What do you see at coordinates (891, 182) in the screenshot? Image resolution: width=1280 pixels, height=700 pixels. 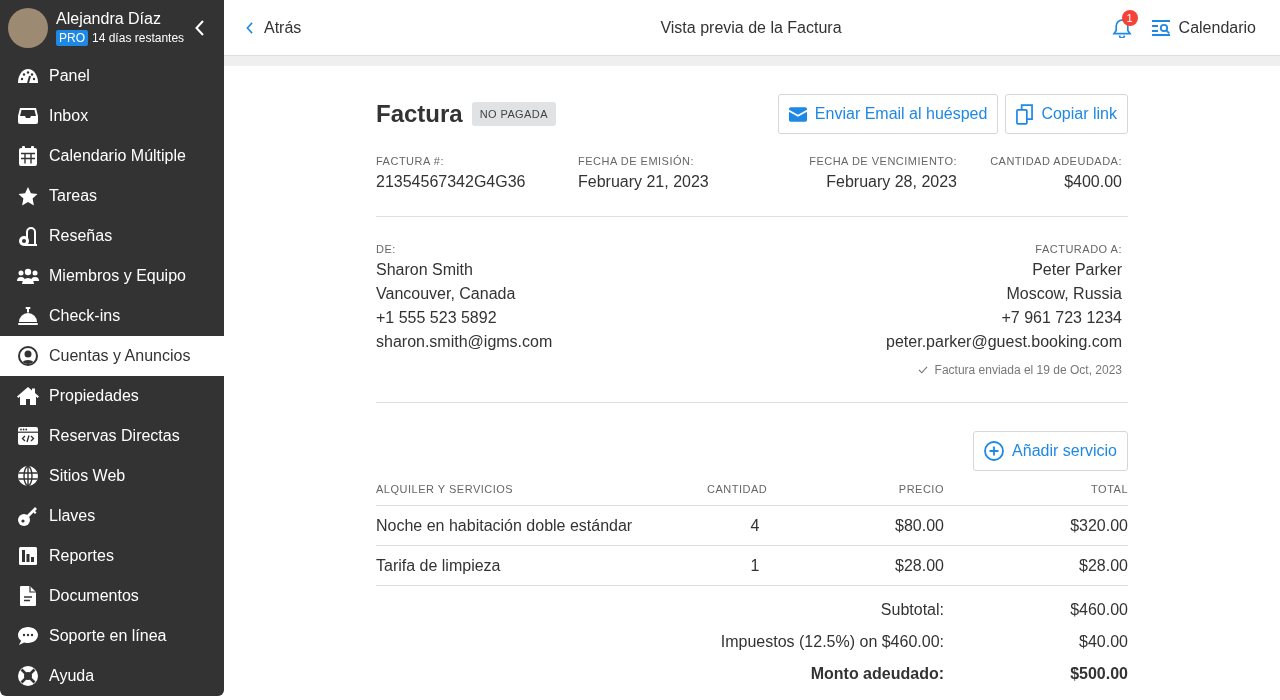 I see `field-value: February 28, 2023` at bounding box center [891, 182].